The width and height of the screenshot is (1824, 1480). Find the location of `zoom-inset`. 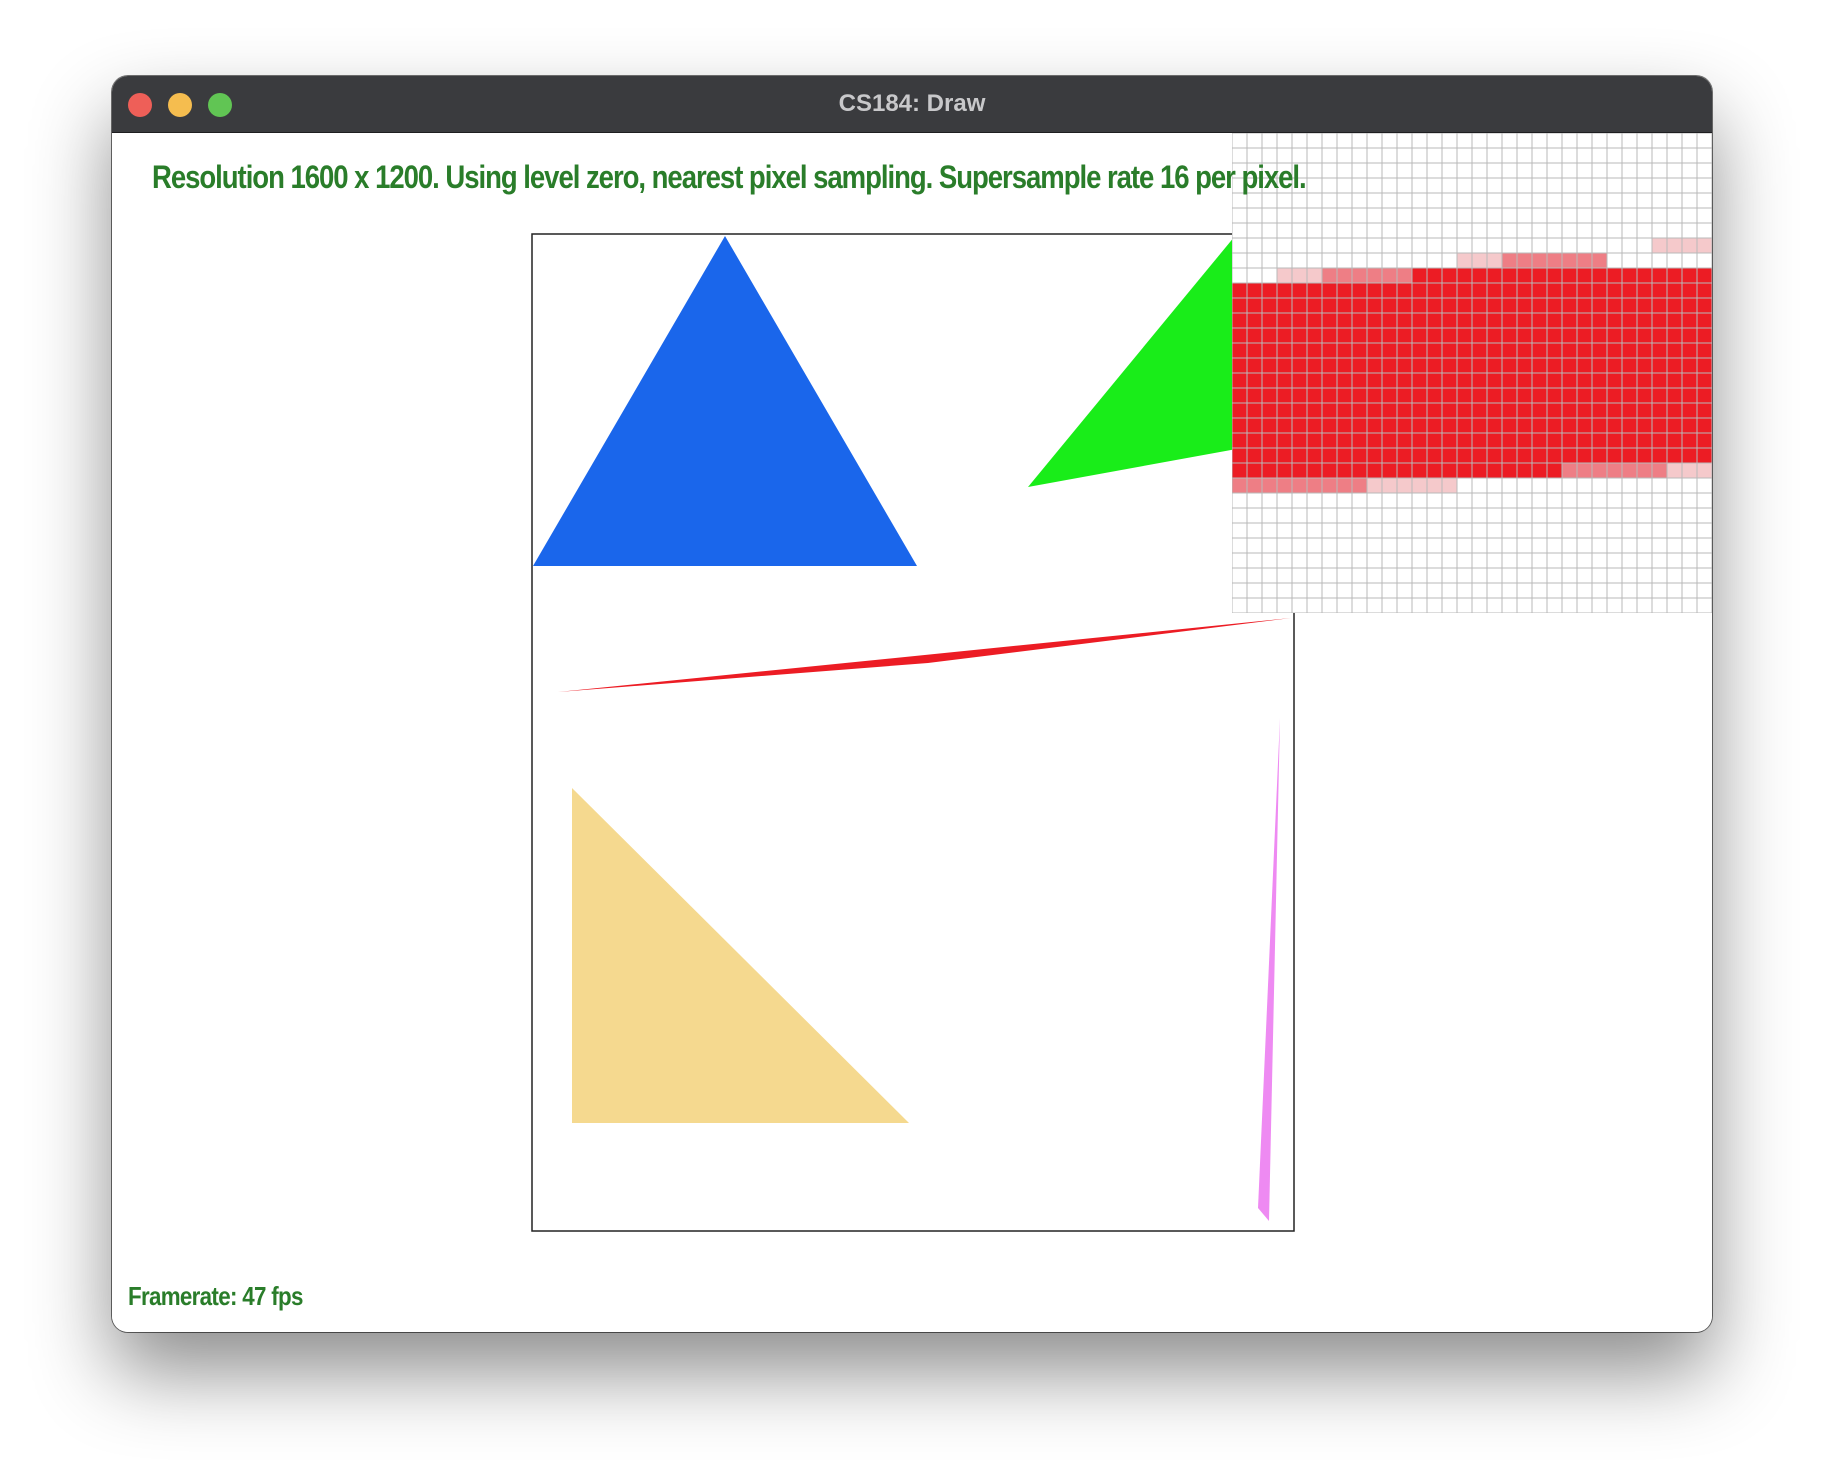

zoom-inset is located at coordinates (1472, 373).